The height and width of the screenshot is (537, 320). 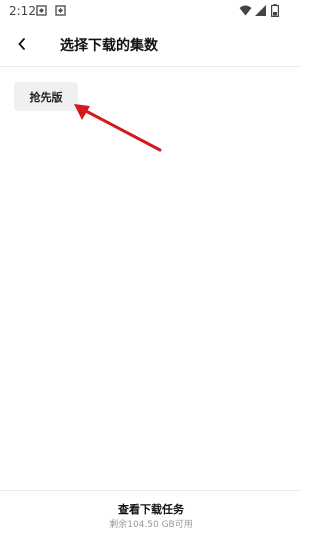 I want to click on page-title: 选择下载的集数, so click(x=109, y=46).